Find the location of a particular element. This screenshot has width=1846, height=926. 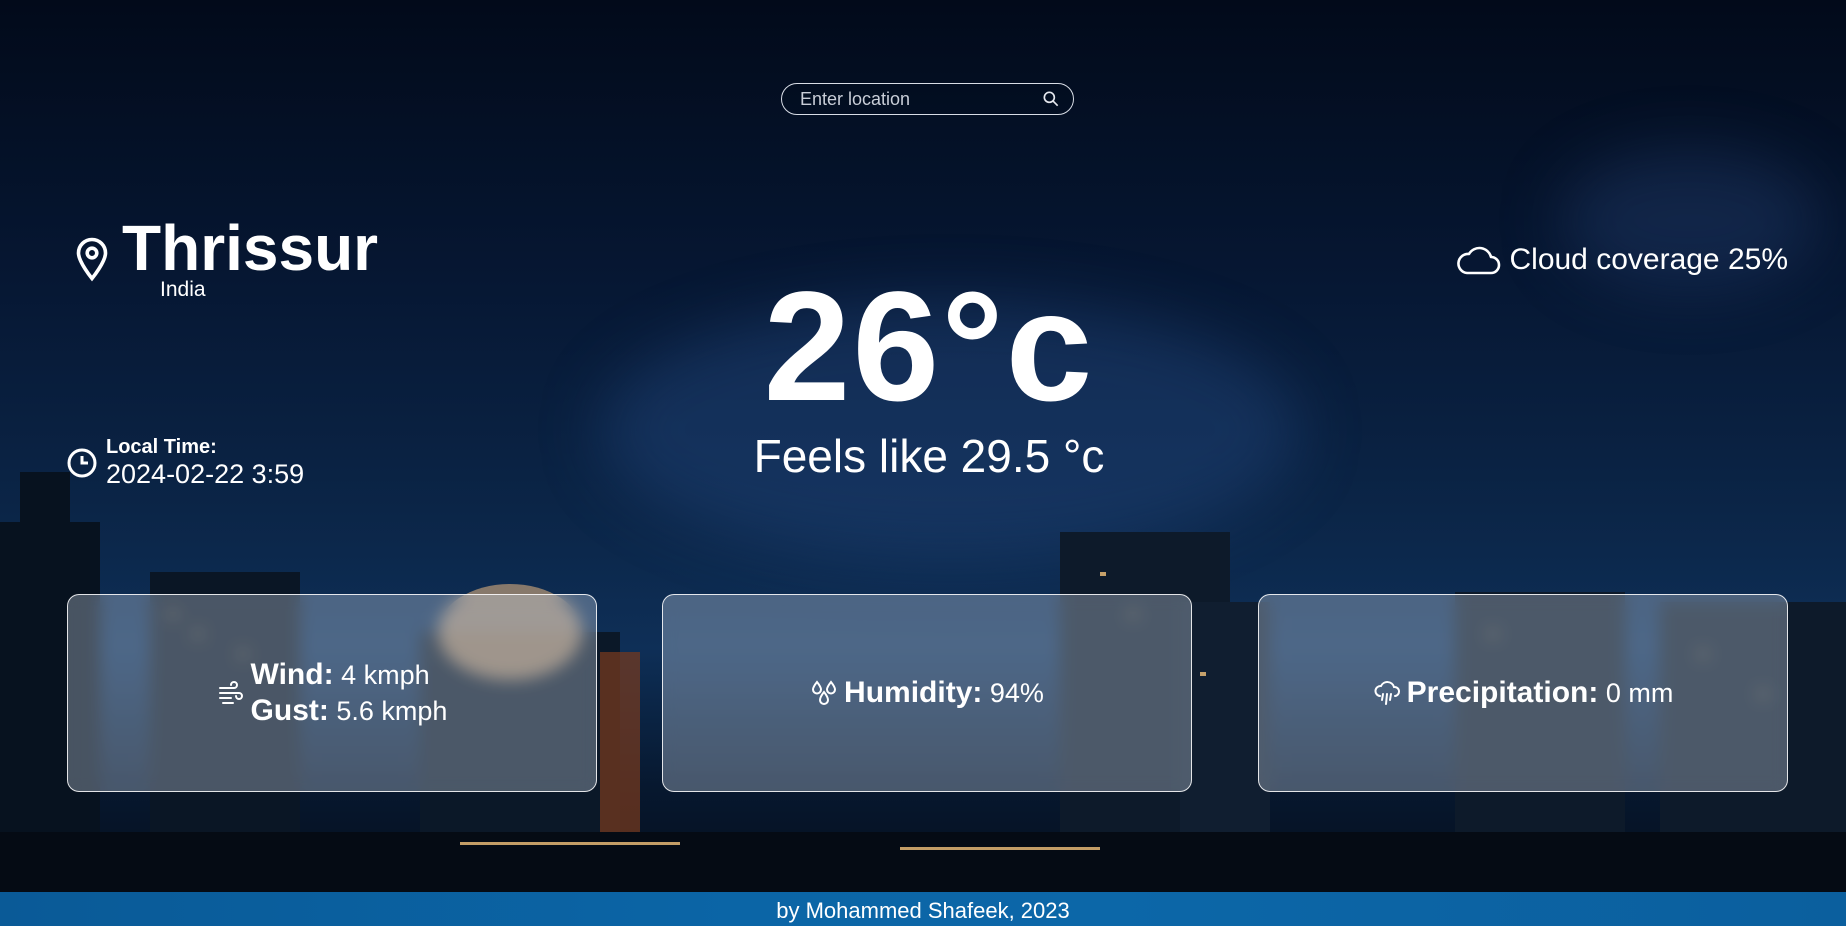

wind-value: 4 kmph is located at coordinates (385, 675).